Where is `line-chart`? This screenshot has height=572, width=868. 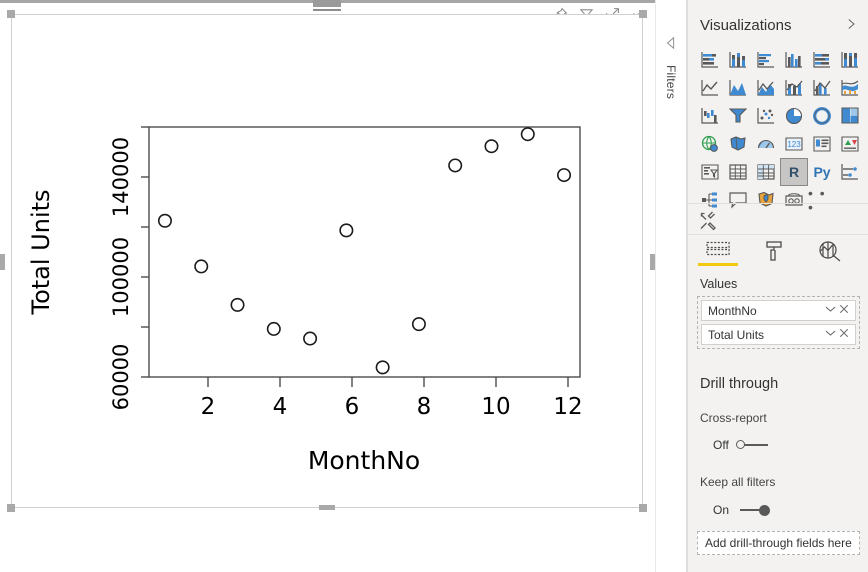 line-chart is located at coordinates (710, 88).